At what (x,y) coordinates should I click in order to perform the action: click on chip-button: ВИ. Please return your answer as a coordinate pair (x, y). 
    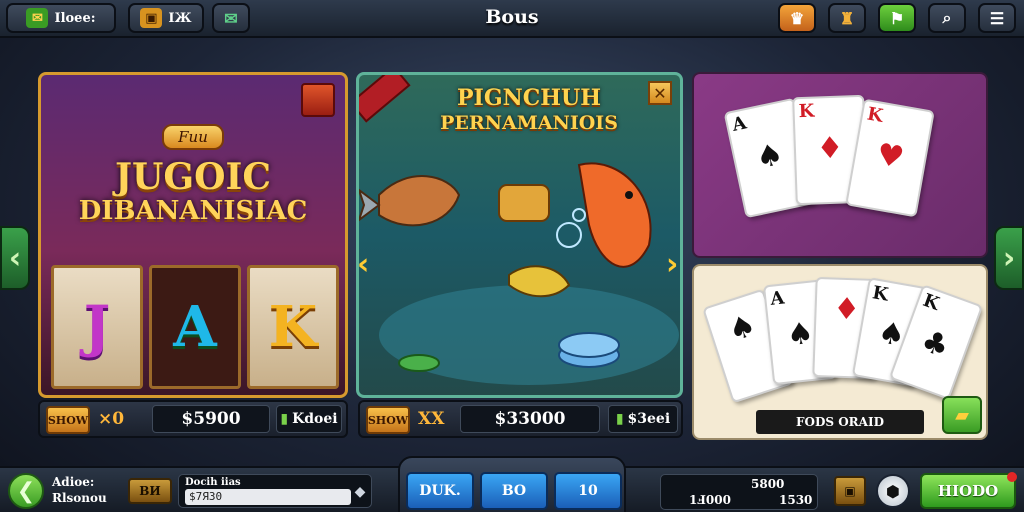
    Looking at the image, I should click on (150, 491).